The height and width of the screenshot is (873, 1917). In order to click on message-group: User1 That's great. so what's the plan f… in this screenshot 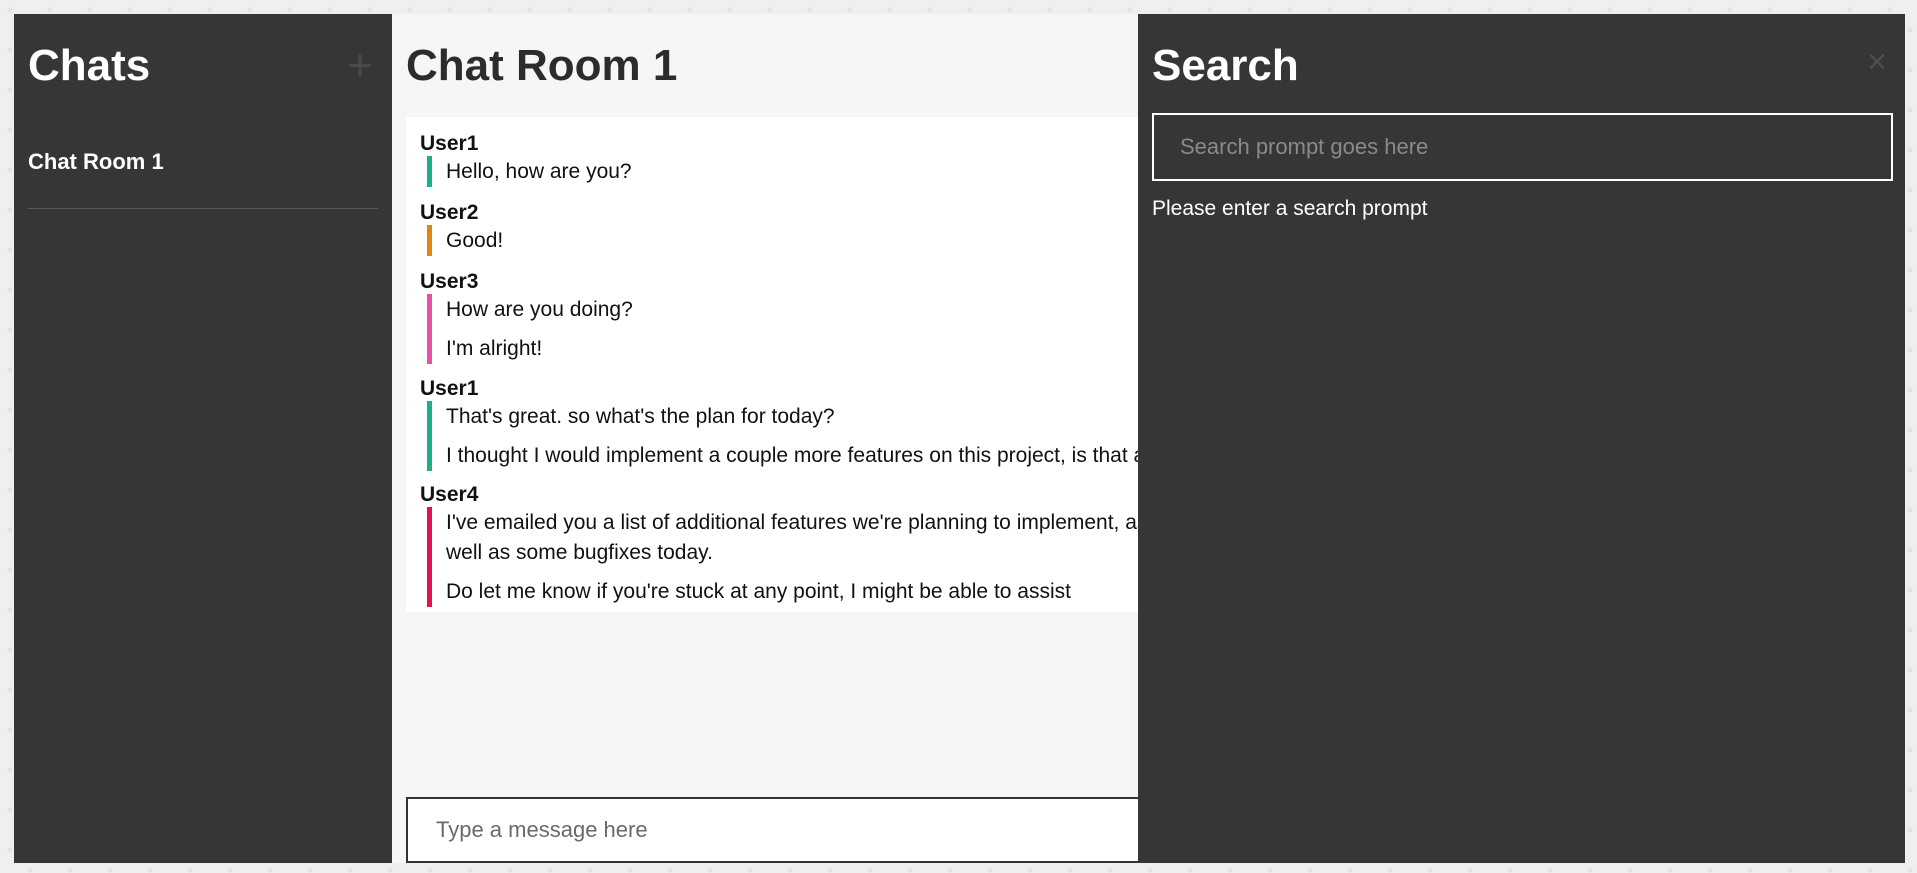, I will do `click(786, 424)`.